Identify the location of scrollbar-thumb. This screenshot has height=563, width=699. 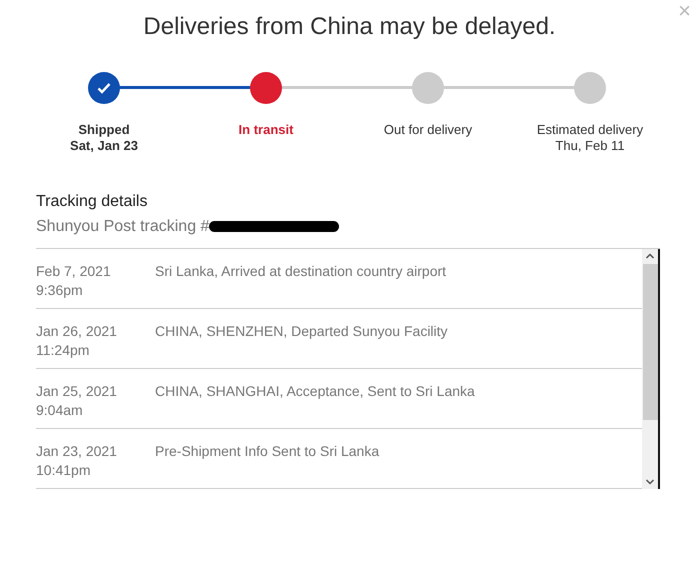
(650, 342).